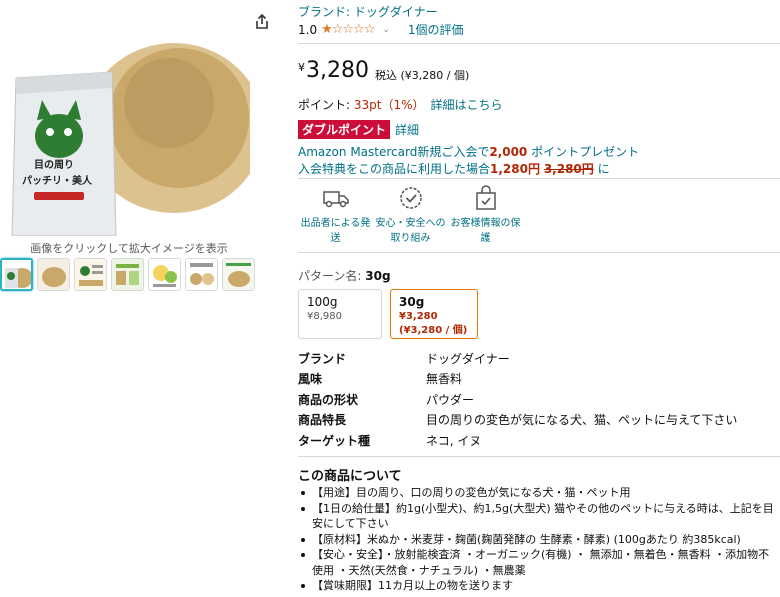 Image resolution: width=780 pixels, height=597 pixels. Describe the element at coordinates (601, 169) in the screenshot. I see `promo2-post: に` at that location.